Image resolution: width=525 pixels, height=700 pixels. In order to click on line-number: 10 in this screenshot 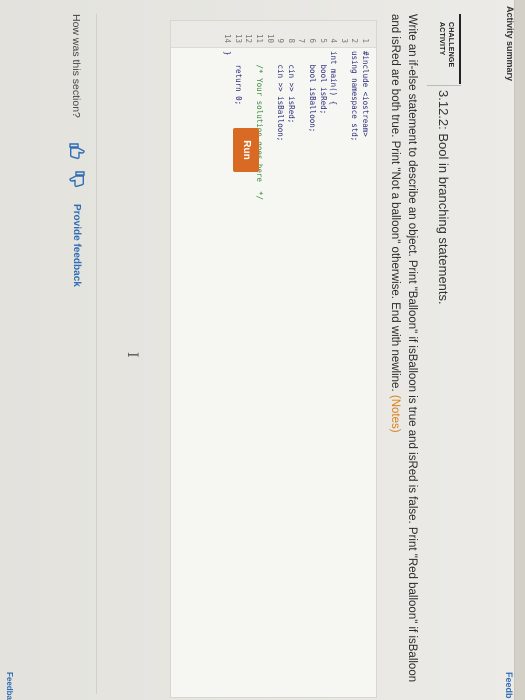, I will do `click(270, 38)`.